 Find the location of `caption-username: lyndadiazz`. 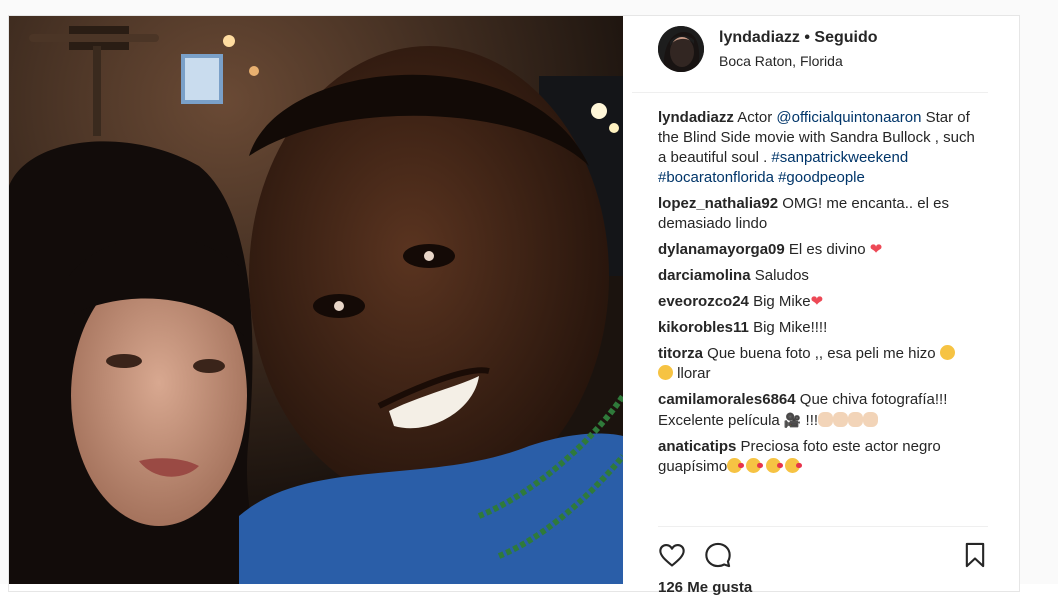

caption-username: lyndadiazz is located at coordinates (696, 117).